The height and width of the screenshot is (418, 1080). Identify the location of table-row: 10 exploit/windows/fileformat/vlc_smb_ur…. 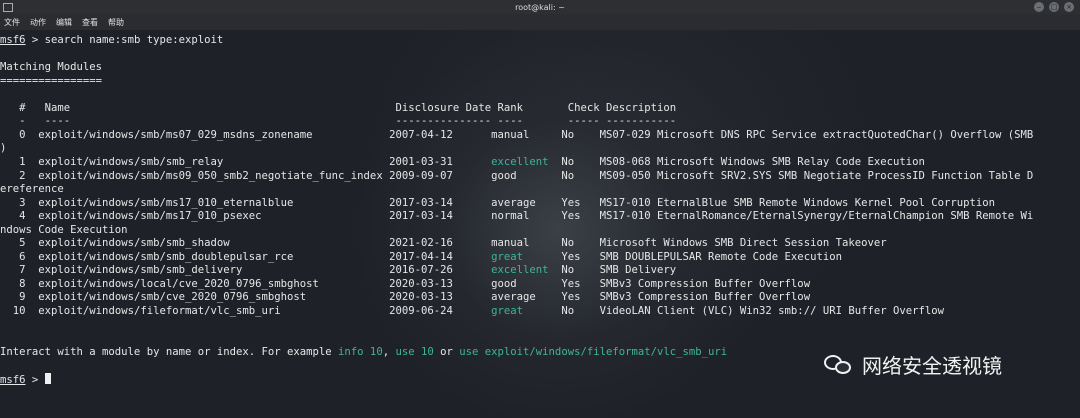
(472, 311).